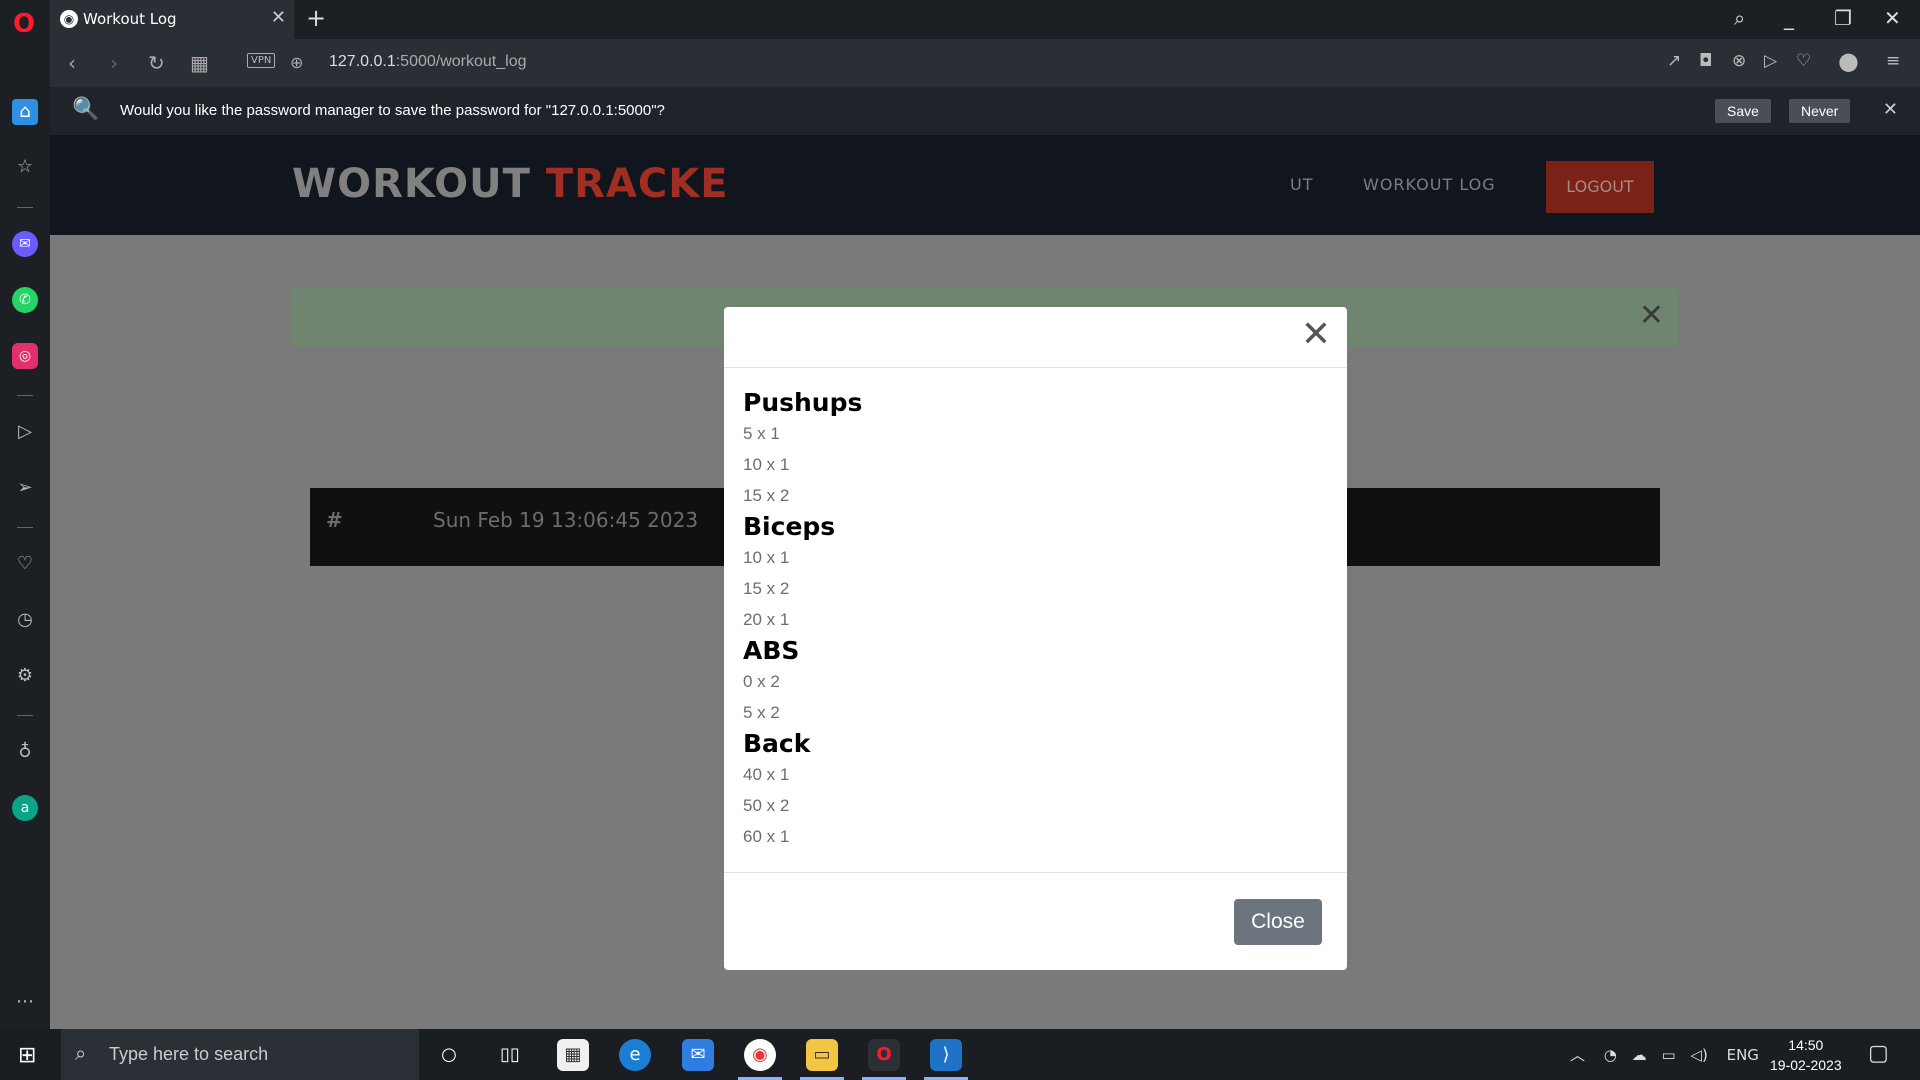 The image size is (1920, 1080). I want to click on home-icon: ⌂, so click(25, 112).